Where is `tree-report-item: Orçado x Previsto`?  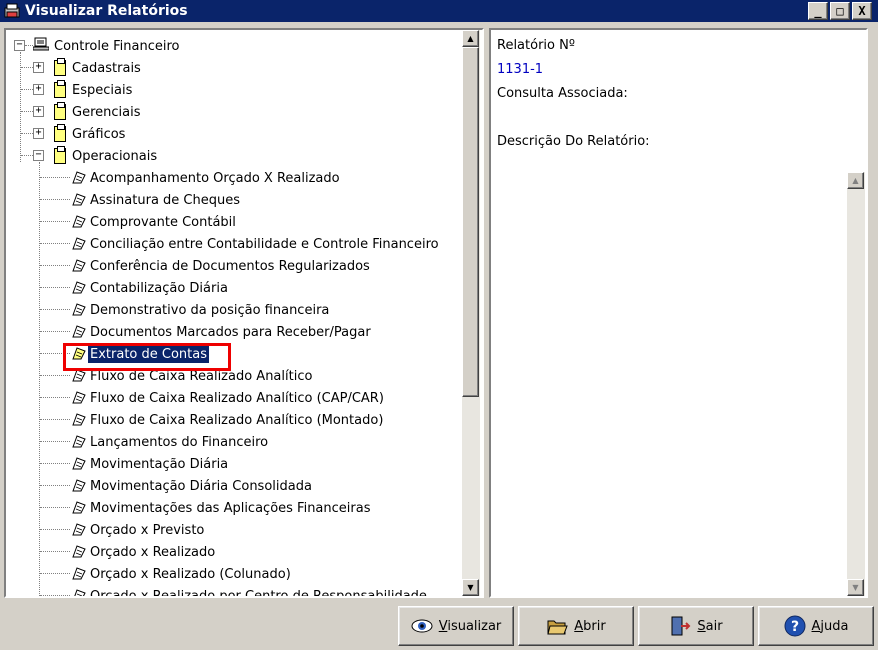
tree-report-item: Orçado x Previsto is located at coordinates (147, 530).